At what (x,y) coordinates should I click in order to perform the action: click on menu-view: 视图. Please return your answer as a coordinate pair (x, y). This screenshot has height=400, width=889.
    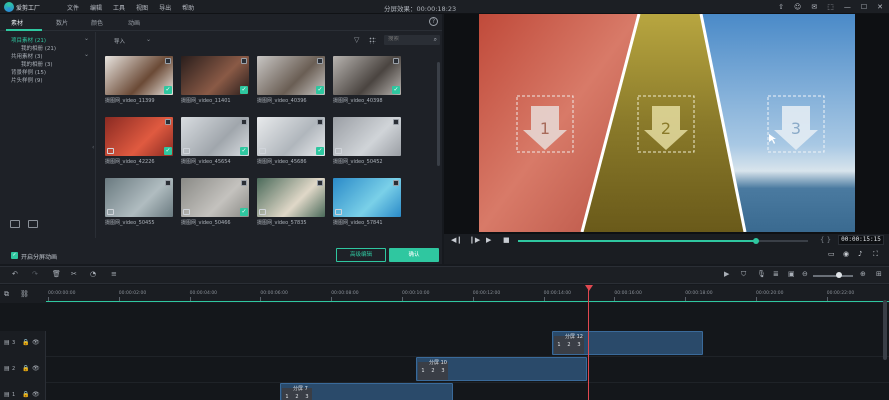
    Looking at the image, I should click on (142, 7).